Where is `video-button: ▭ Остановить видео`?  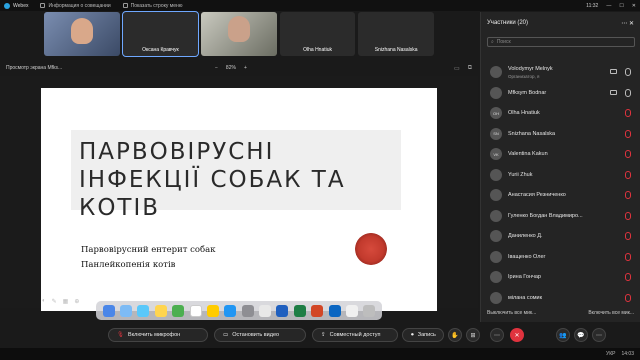 video-button: ▭ Остановить видео is located at coordinates (260, 335).